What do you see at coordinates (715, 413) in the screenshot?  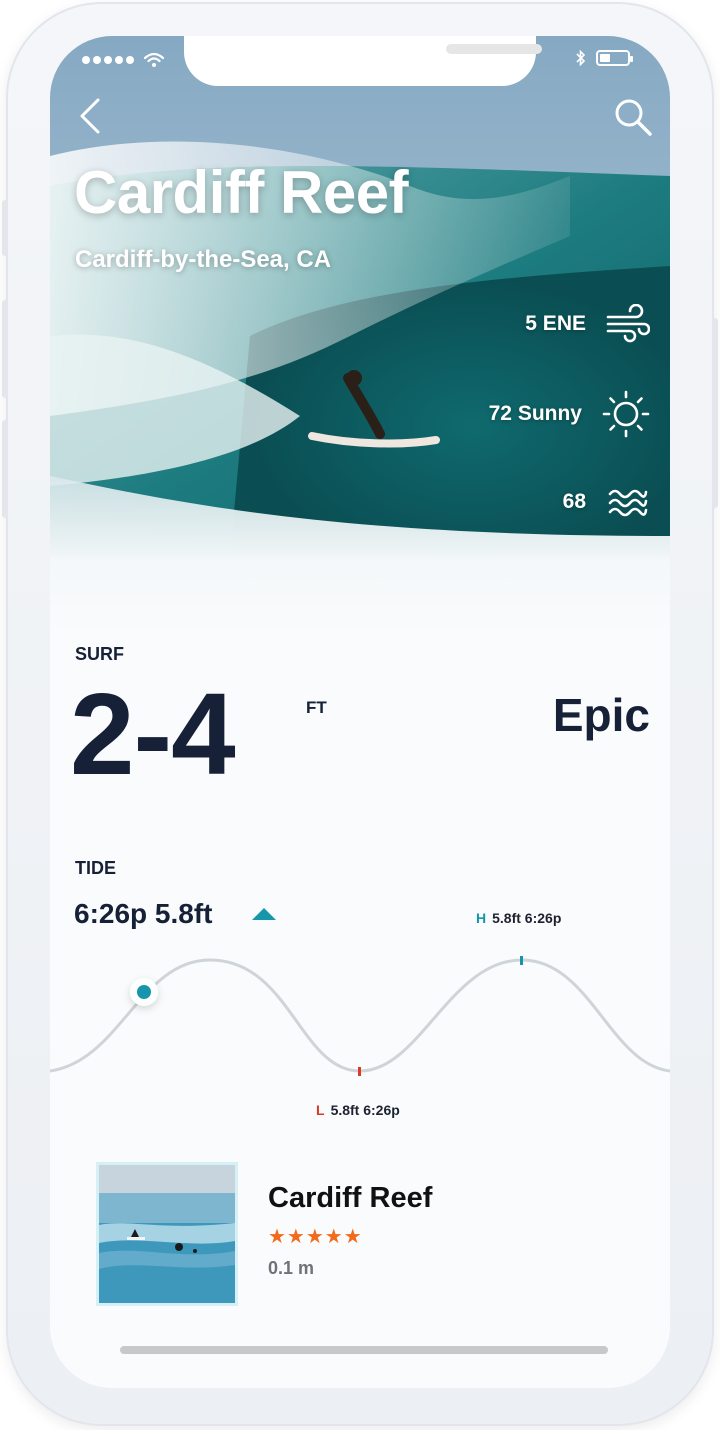 I see `power-button` at bounding box center [715, 413].